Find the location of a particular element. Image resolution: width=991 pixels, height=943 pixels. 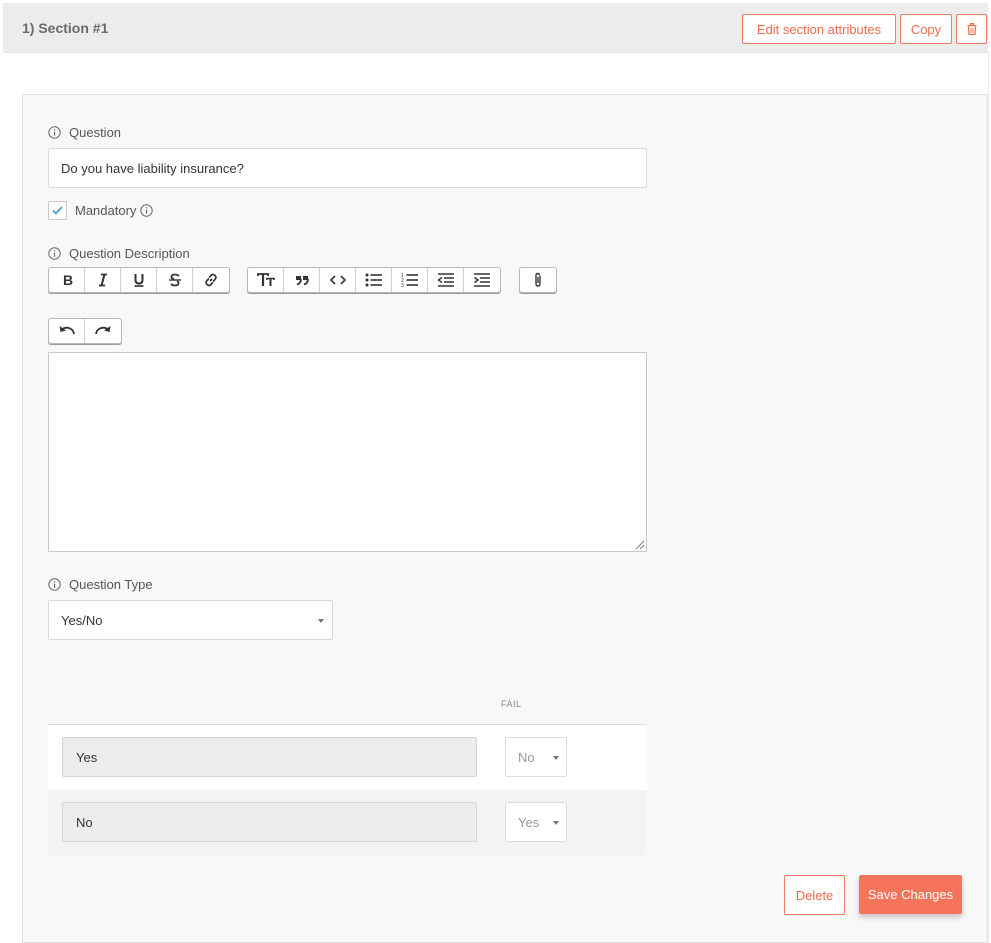

divider is located at coordinates (988, 498).